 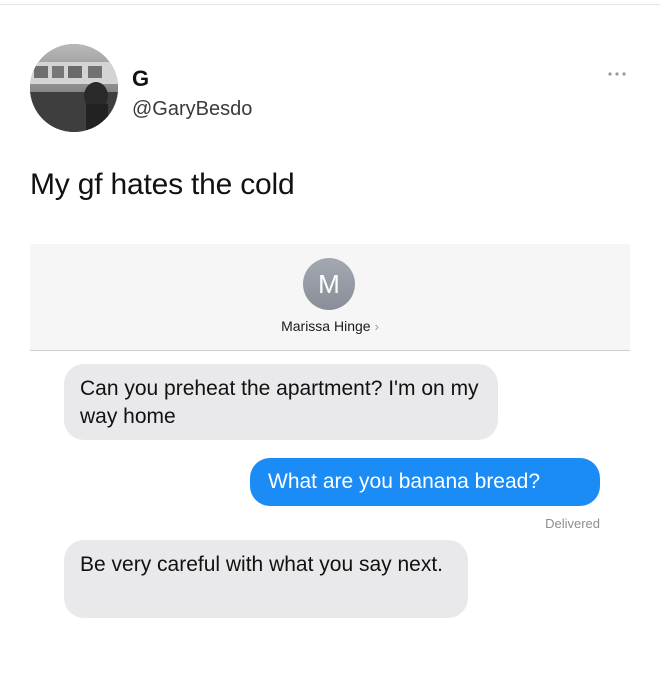 I want to click on profile-avatar, so click(x=74, y=88).